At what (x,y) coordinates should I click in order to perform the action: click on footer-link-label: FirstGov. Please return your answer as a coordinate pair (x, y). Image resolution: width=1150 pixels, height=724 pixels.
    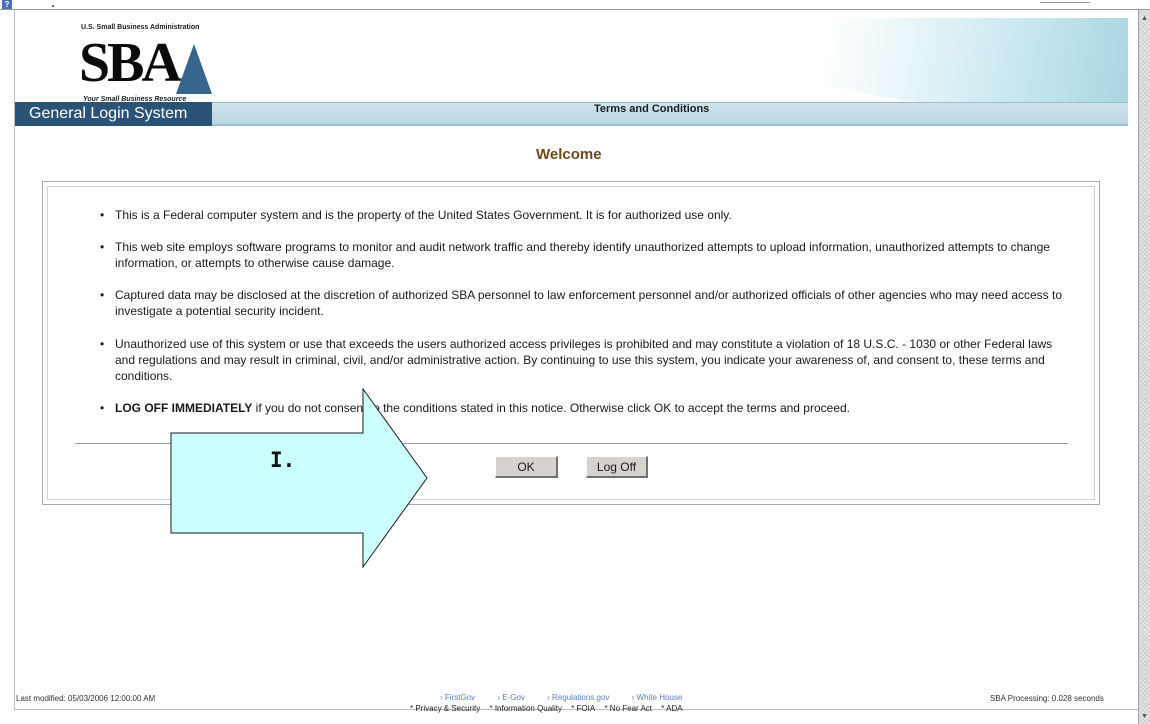
    Looking at the image, I should click on (460, 697).